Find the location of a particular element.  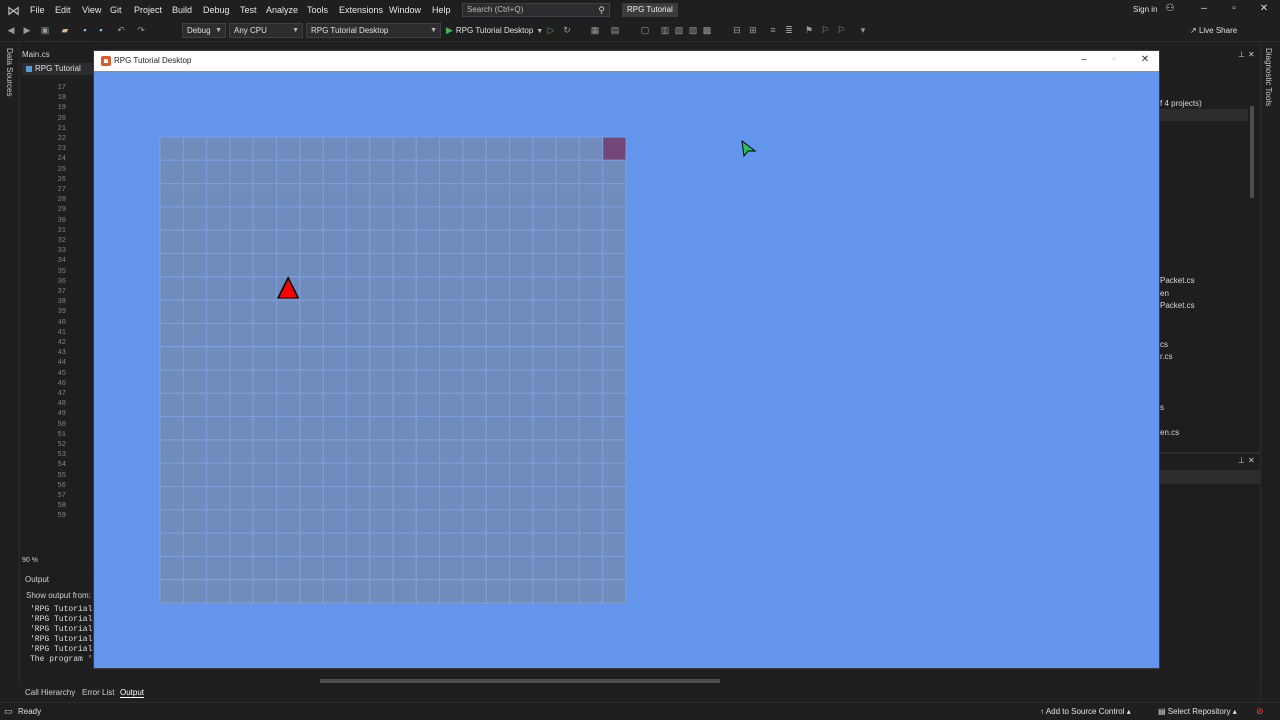

bookmark-next-icon: ⚐ is located at coordinates (841, 30).